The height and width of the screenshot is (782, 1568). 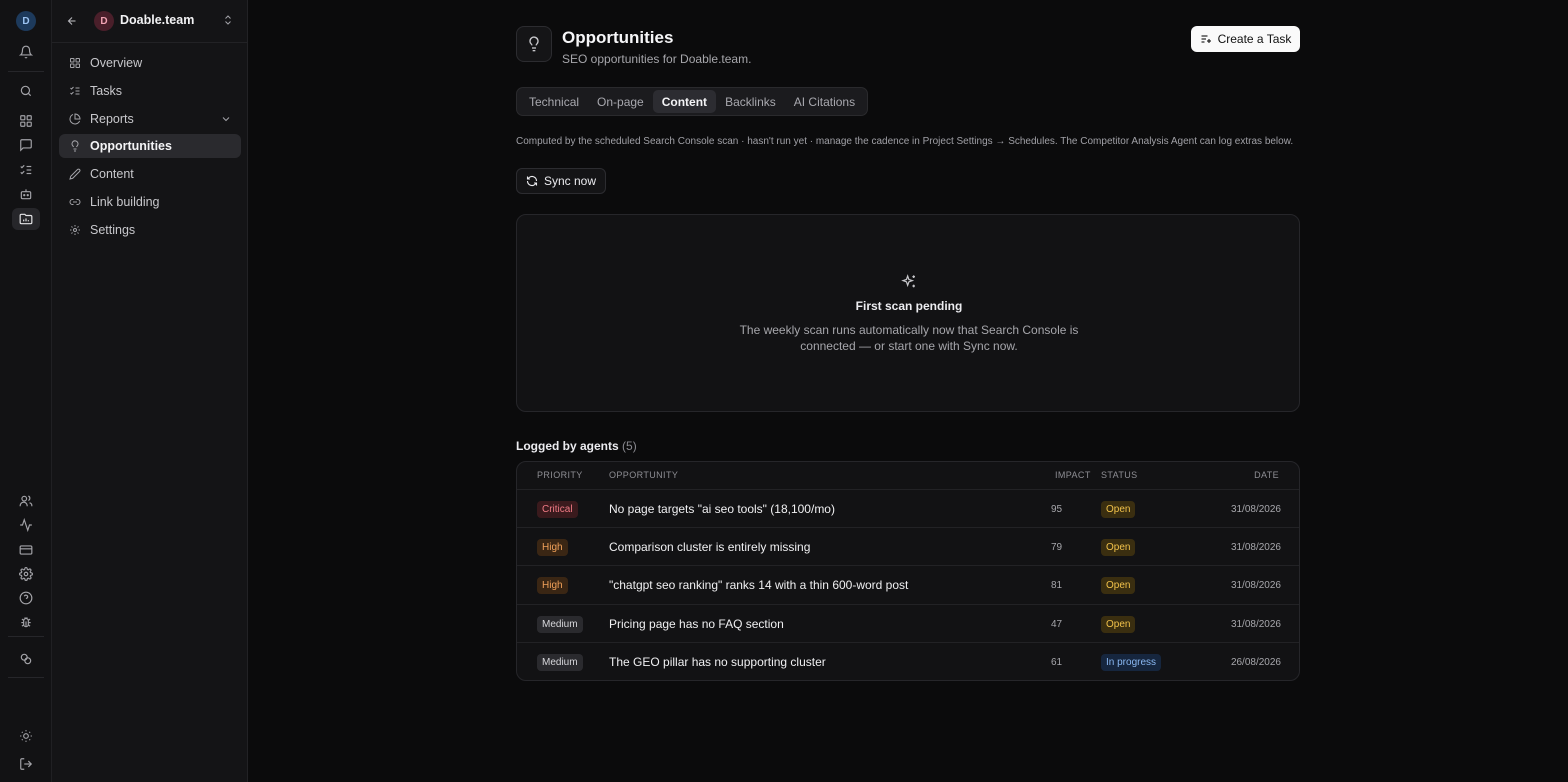 What do you see at coordinates (26, 501) in the screenshot?
I see `users-icon` at bounding box center [26, 501].